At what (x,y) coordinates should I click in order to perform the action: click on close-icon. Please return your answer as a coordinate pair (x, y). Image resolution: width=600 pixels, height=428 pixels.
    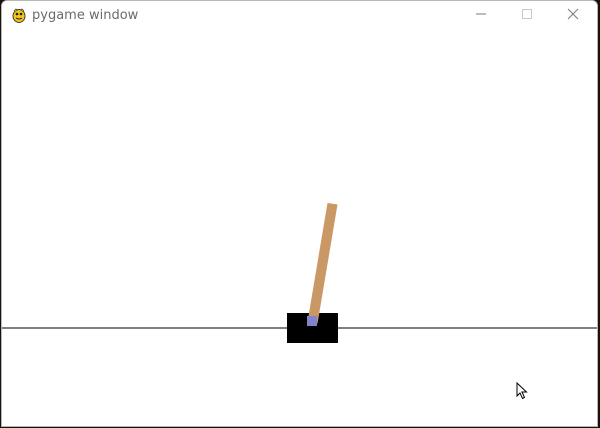
    Looking at the image, I should click on (573, 16).